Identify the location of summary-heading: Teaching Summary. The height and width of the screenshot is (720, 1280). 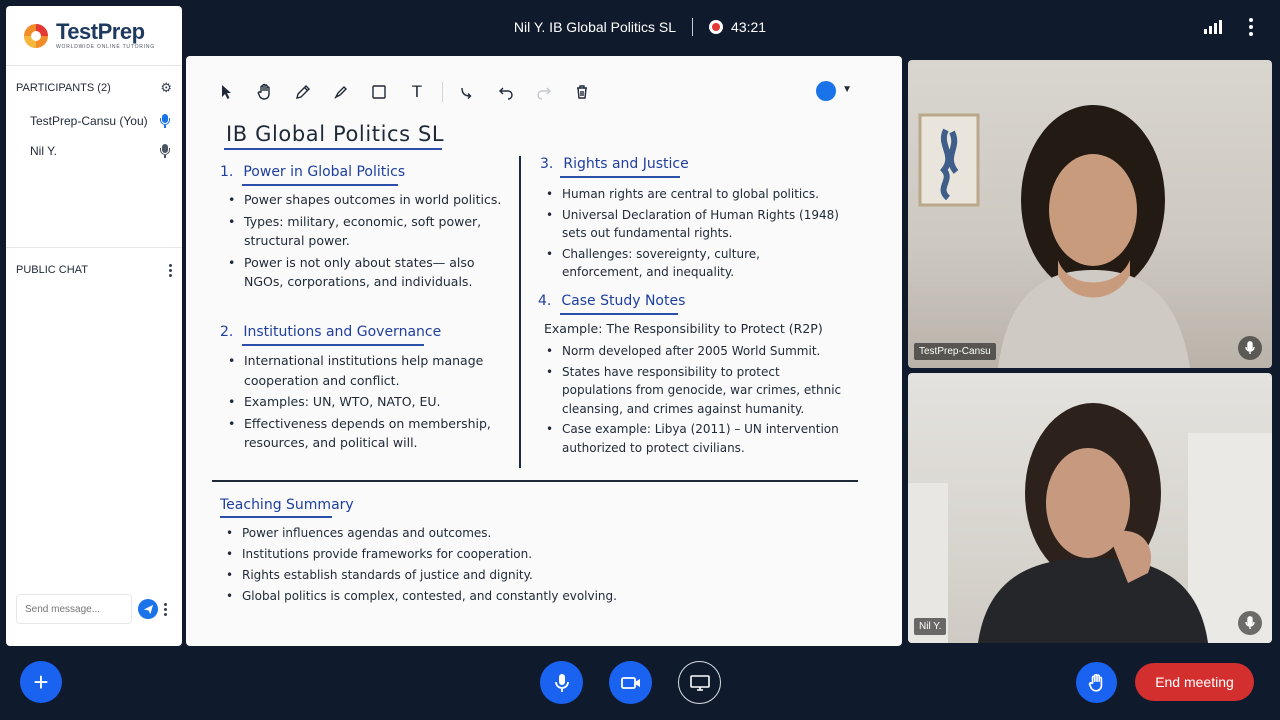
(287, 505).